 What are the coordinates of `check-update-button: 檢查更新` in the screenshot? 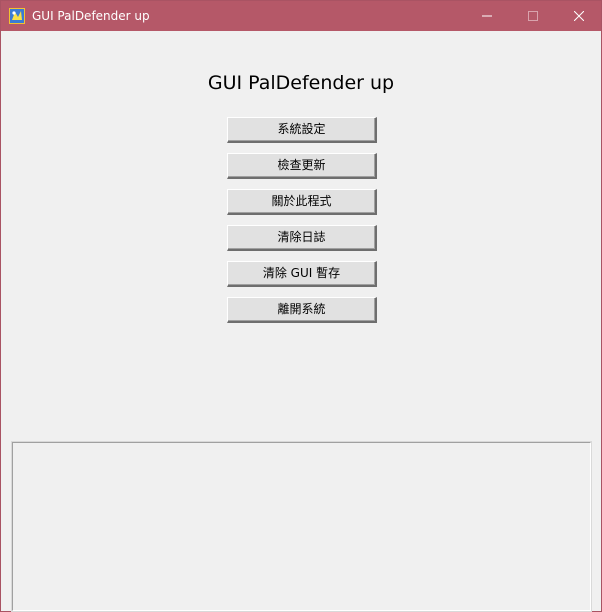 It's located at (302, 166).